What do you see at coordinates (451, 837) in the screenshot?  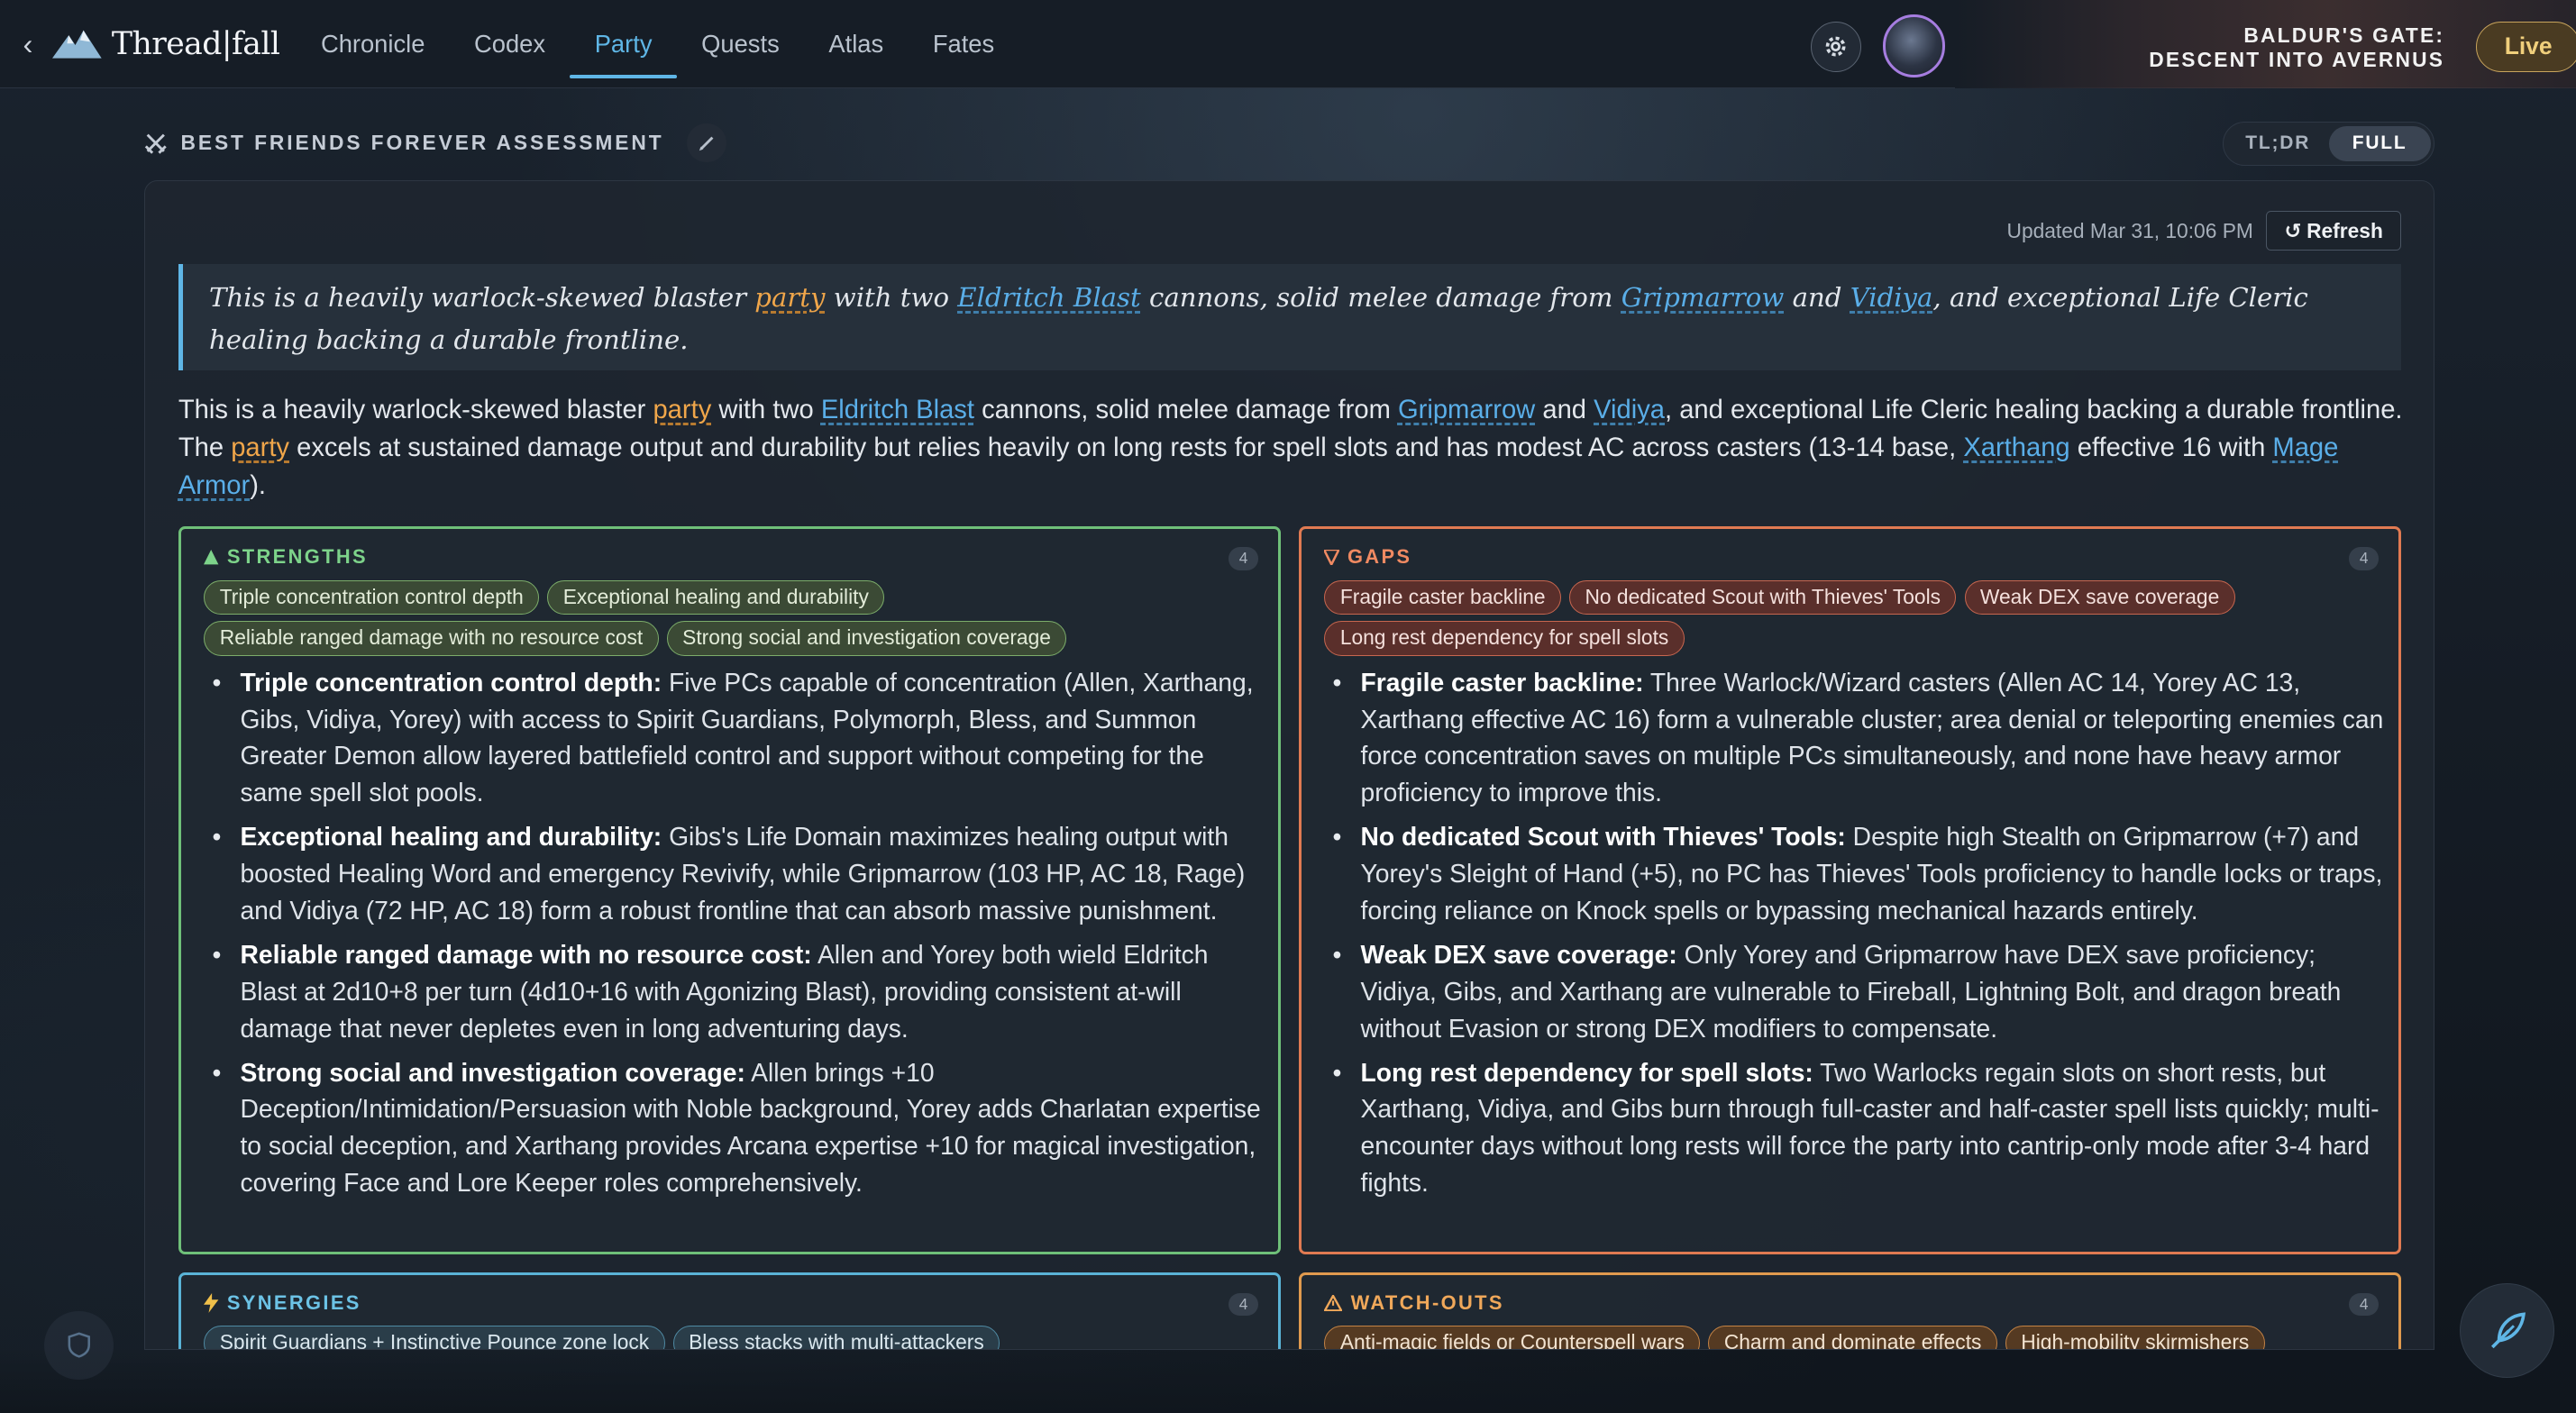 I see `item-label: Exceptional healing and durability:` at bounding box center [451, 837].